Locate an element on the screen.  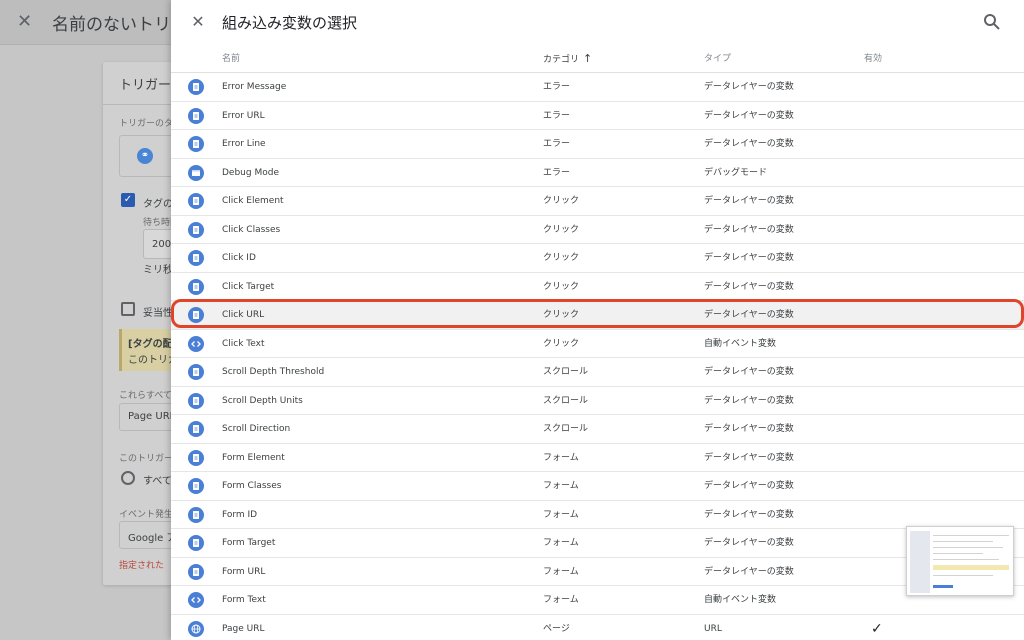
table-row: Form Target フォーム データレイヤーの変数 is located at coordinates (597, 543).